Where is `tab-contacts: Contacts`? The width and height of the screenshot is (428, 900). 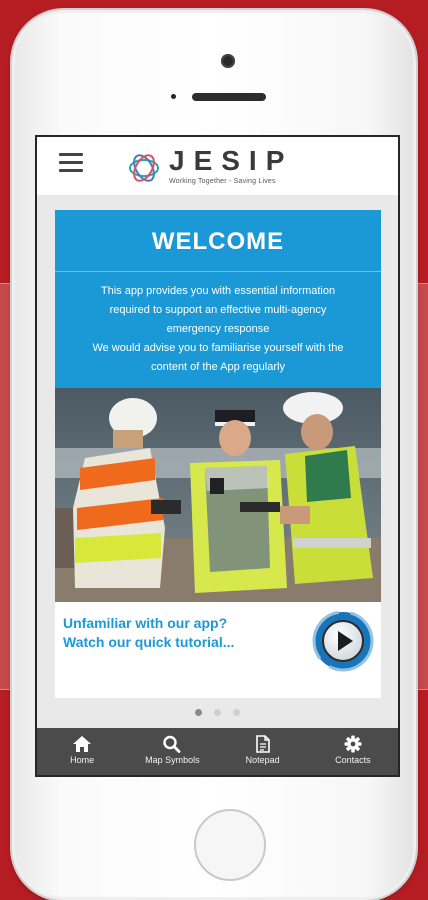
tab-contacts: Contacts is located at coordinates (353, 751).